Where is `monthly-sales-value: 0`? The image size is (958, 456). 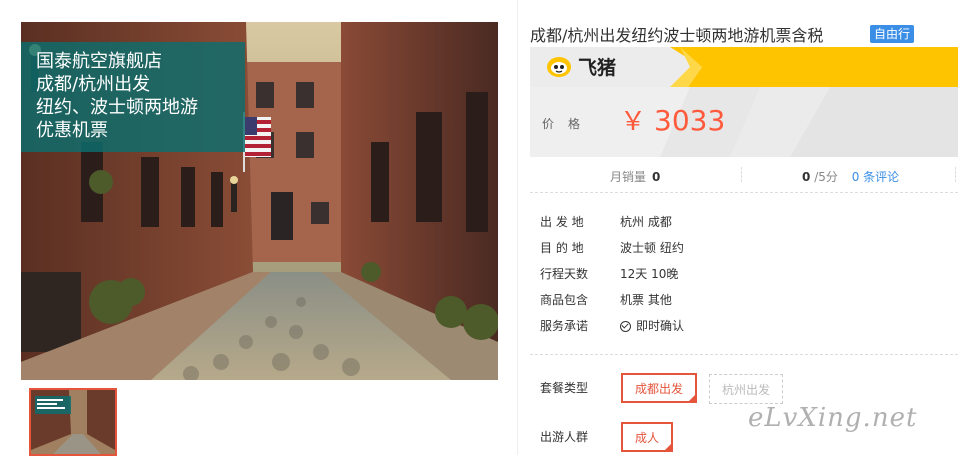 monthly-sales-value: 0 is located at coordinates (656, 177).